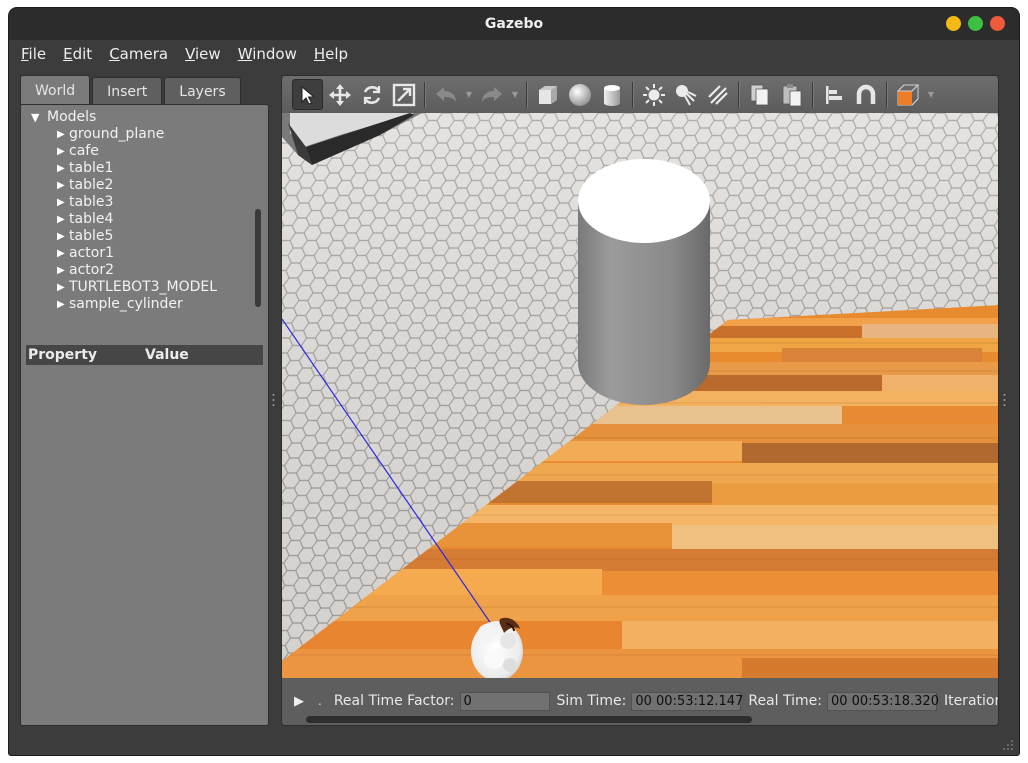  Describe the element at coordinates (139, 253) in the screenshot. I see `tree-item-actor1: ▶ actor1` at that location.